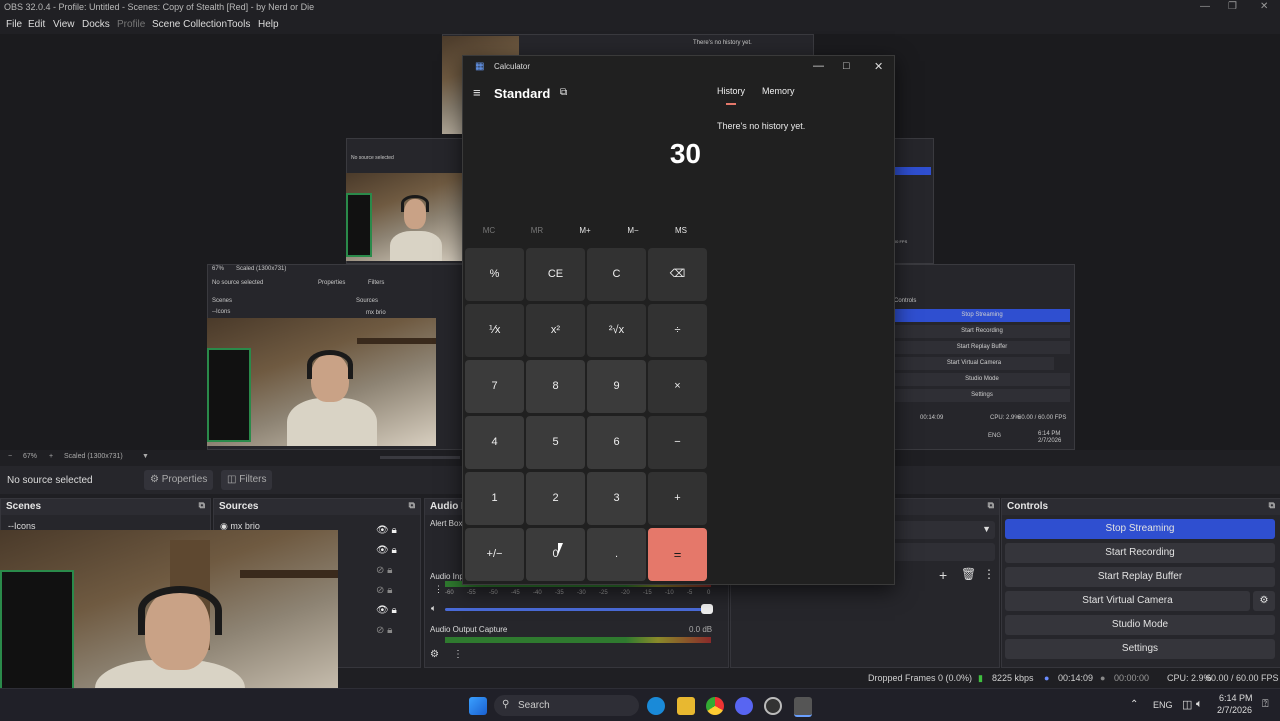 Image resolution: width=1280 pixels, height=721 pixels. I want to click on memory-store-button: MS, so click(681, 231).